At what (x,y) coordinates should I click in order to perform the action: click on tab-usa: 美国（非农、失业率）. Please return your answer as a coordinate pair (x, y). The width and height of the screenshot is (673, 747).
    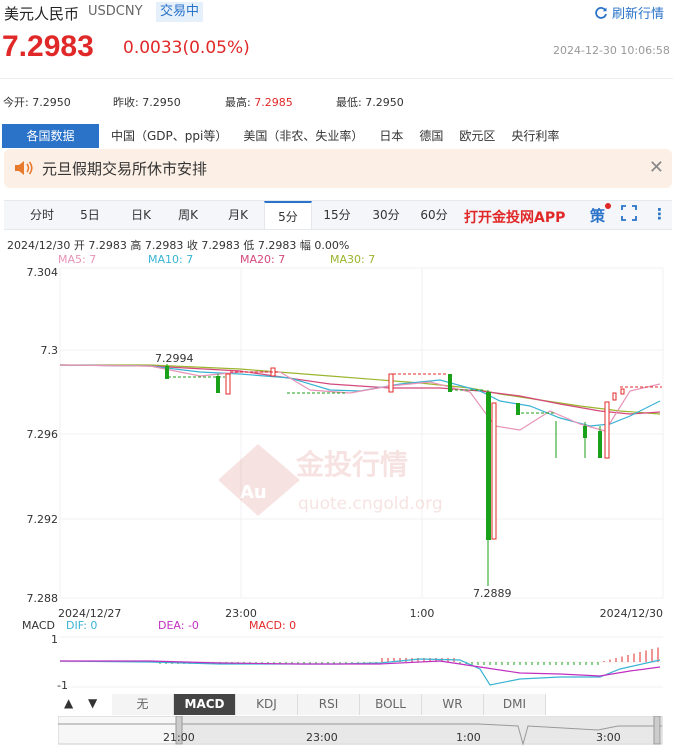
    Looking at the image, I should click on (303, 136).